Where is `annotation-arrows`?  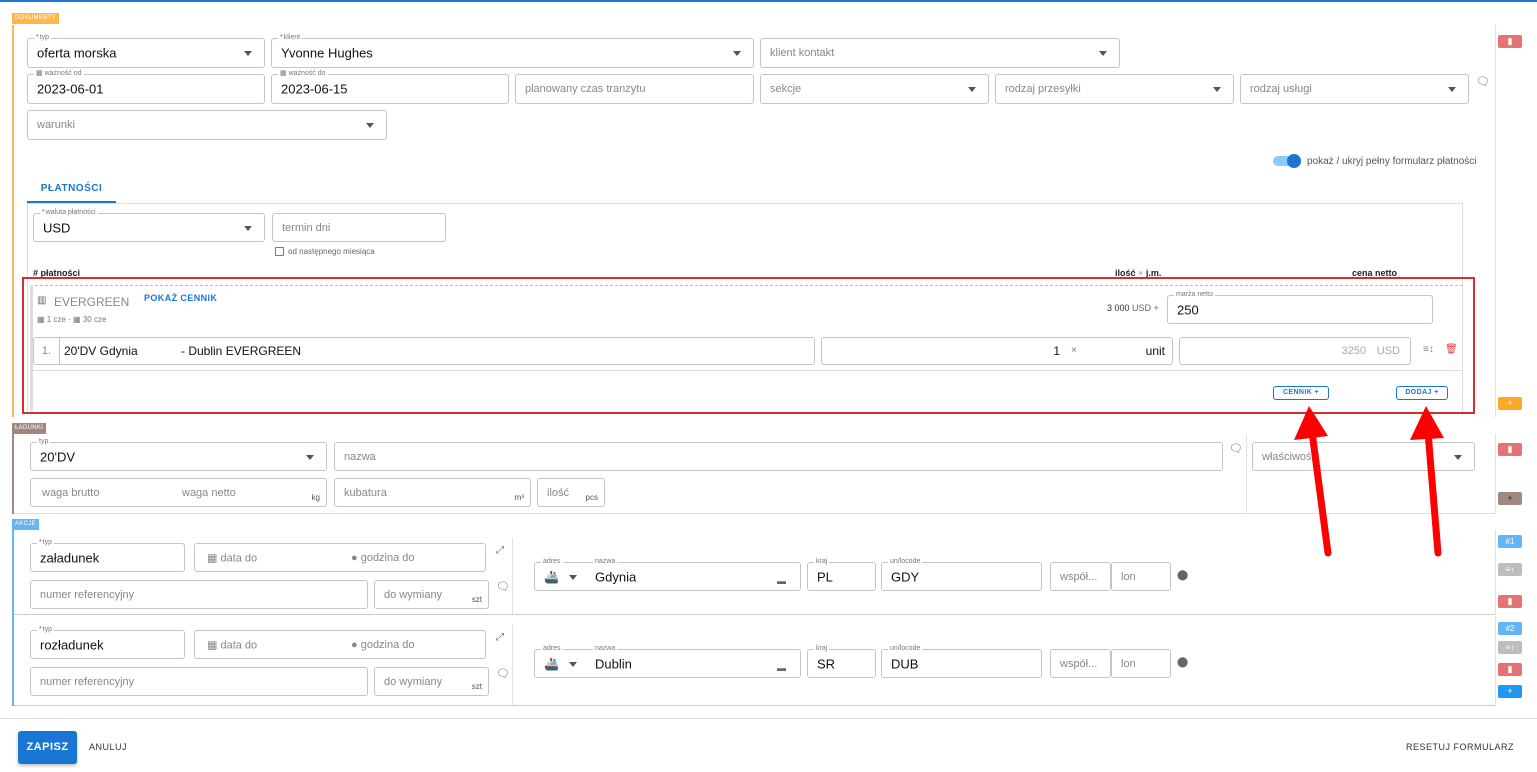
annotation-arrows is located at coordinates (1369, 481).